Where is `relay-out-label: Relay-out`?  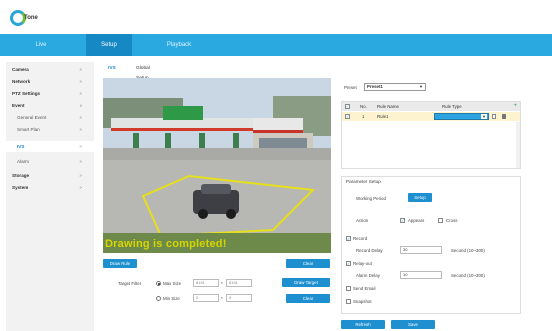 relay-out-label: Relay-out is located at coordinates (362, 263).